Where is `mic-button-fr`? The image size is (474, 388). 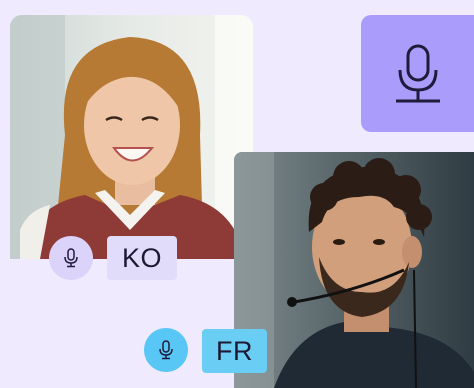 mic-button-fr is located at coordinates (166, 350).